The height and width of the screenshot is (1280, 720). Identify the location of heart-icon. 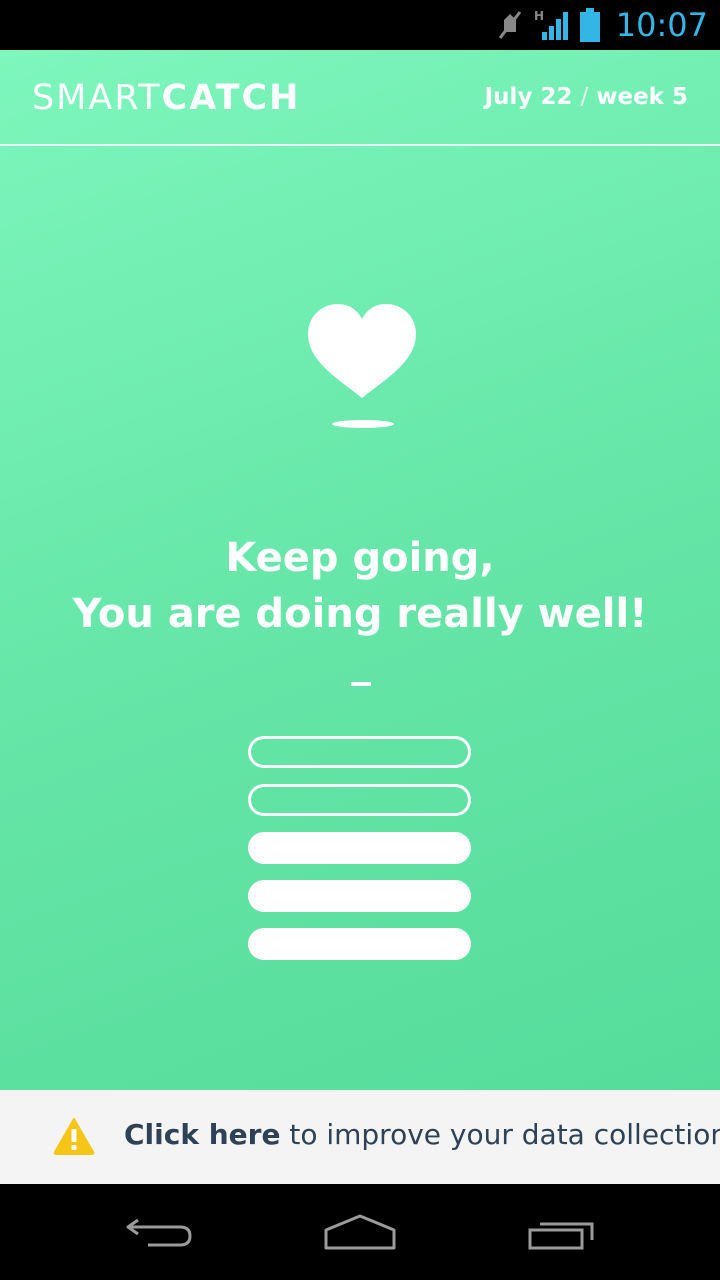
(362, 365).